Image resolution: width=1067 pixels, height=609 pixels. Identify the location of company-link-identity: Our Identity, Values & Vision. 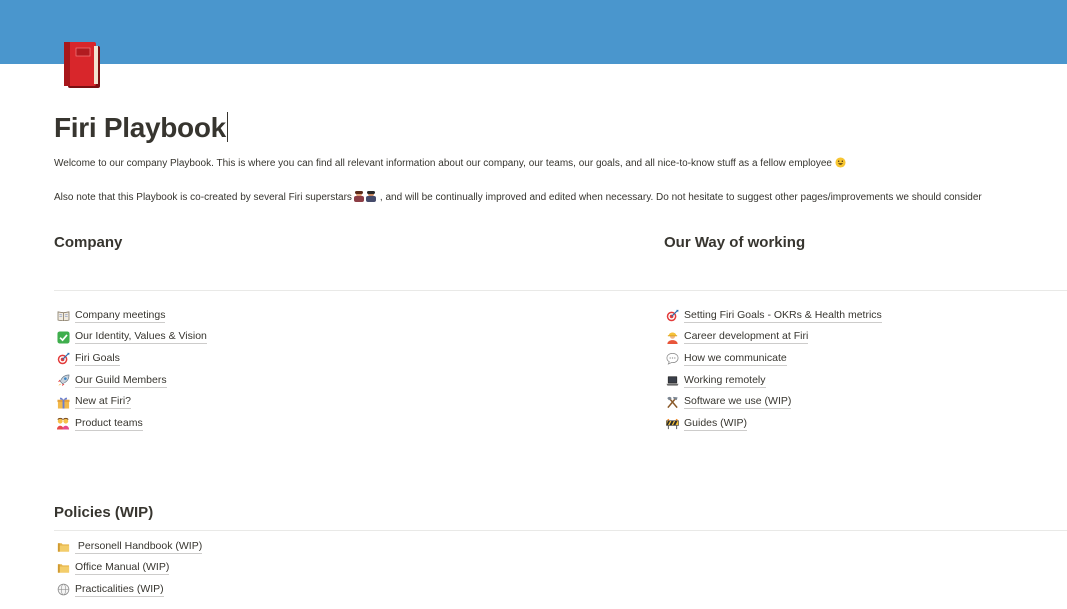
(131, 338).